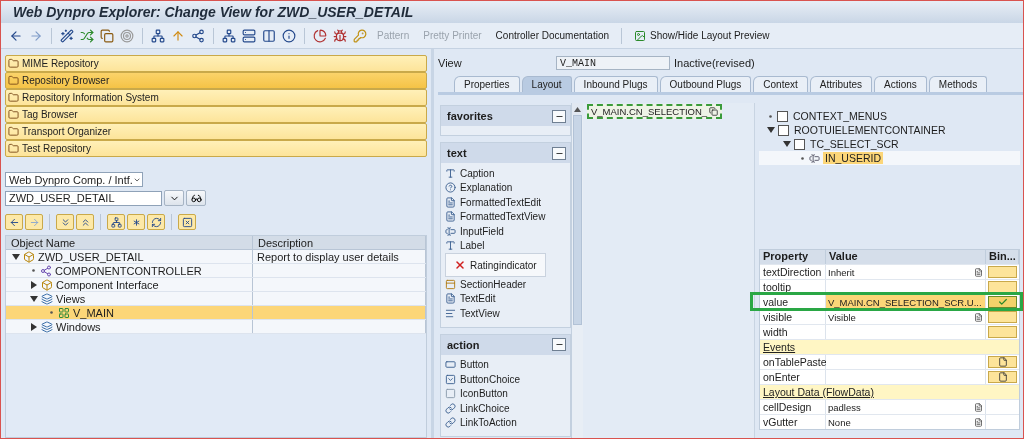  Describe the element at coordinates (470, 116) in the screenshot. I see `palette-group-title: favorites` at that location.